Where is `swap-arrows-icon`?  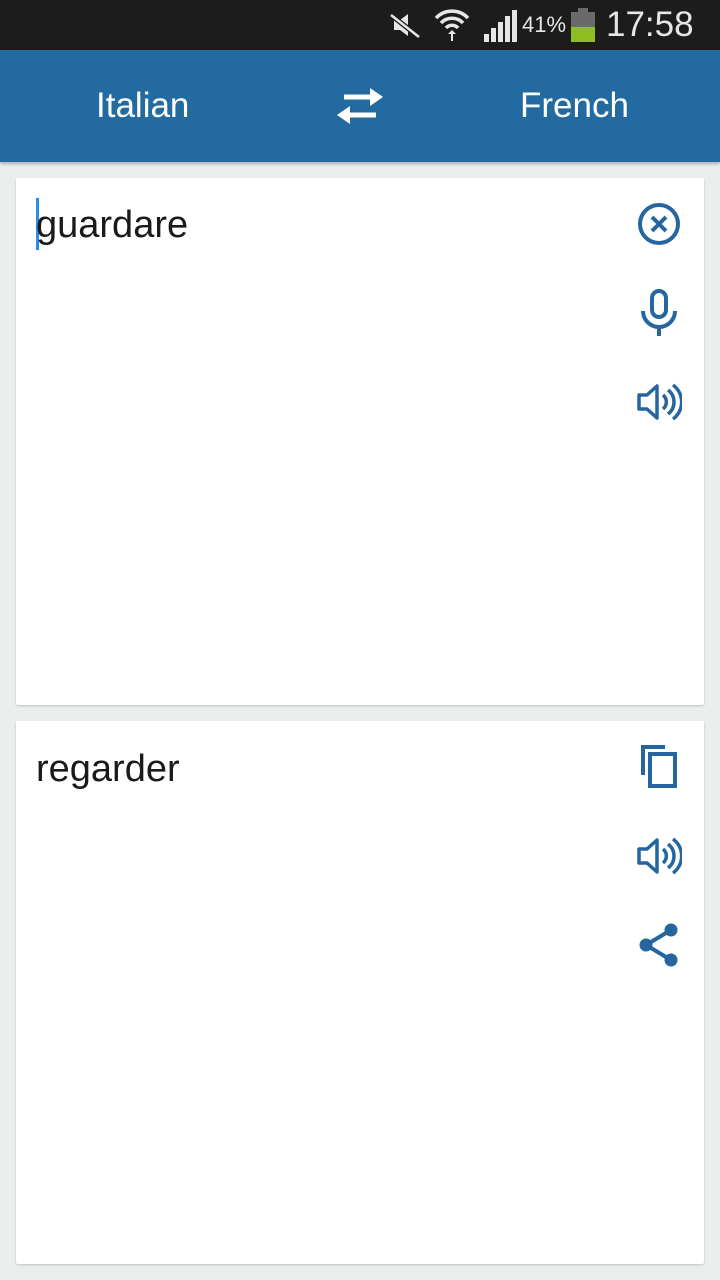
swap-arrows-icon is located at coordinates (360, 106).